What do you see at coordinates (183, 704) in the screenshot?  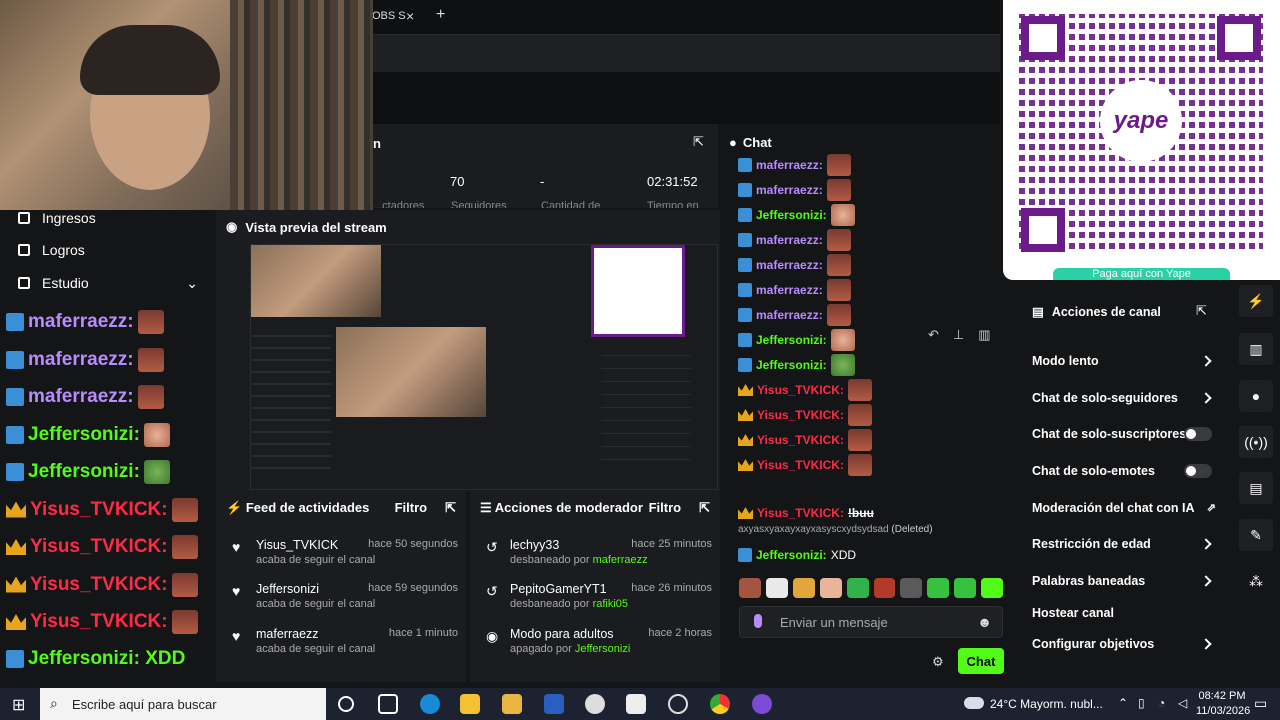 I see `taskbar-search: ⌕ Escribe aquí para buscar` at bounding box center [183, 704].